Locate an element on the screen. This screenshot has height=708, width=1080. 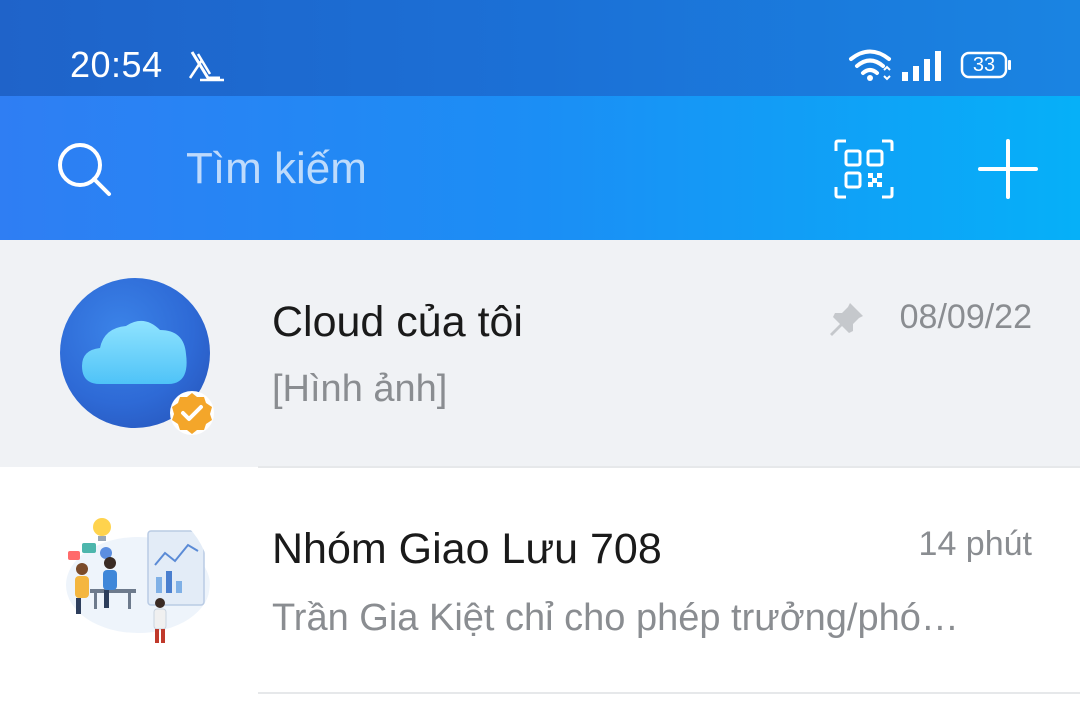
conversation-name: Nhóm Giao Lưu 708 is located at coordinates (467, 549).